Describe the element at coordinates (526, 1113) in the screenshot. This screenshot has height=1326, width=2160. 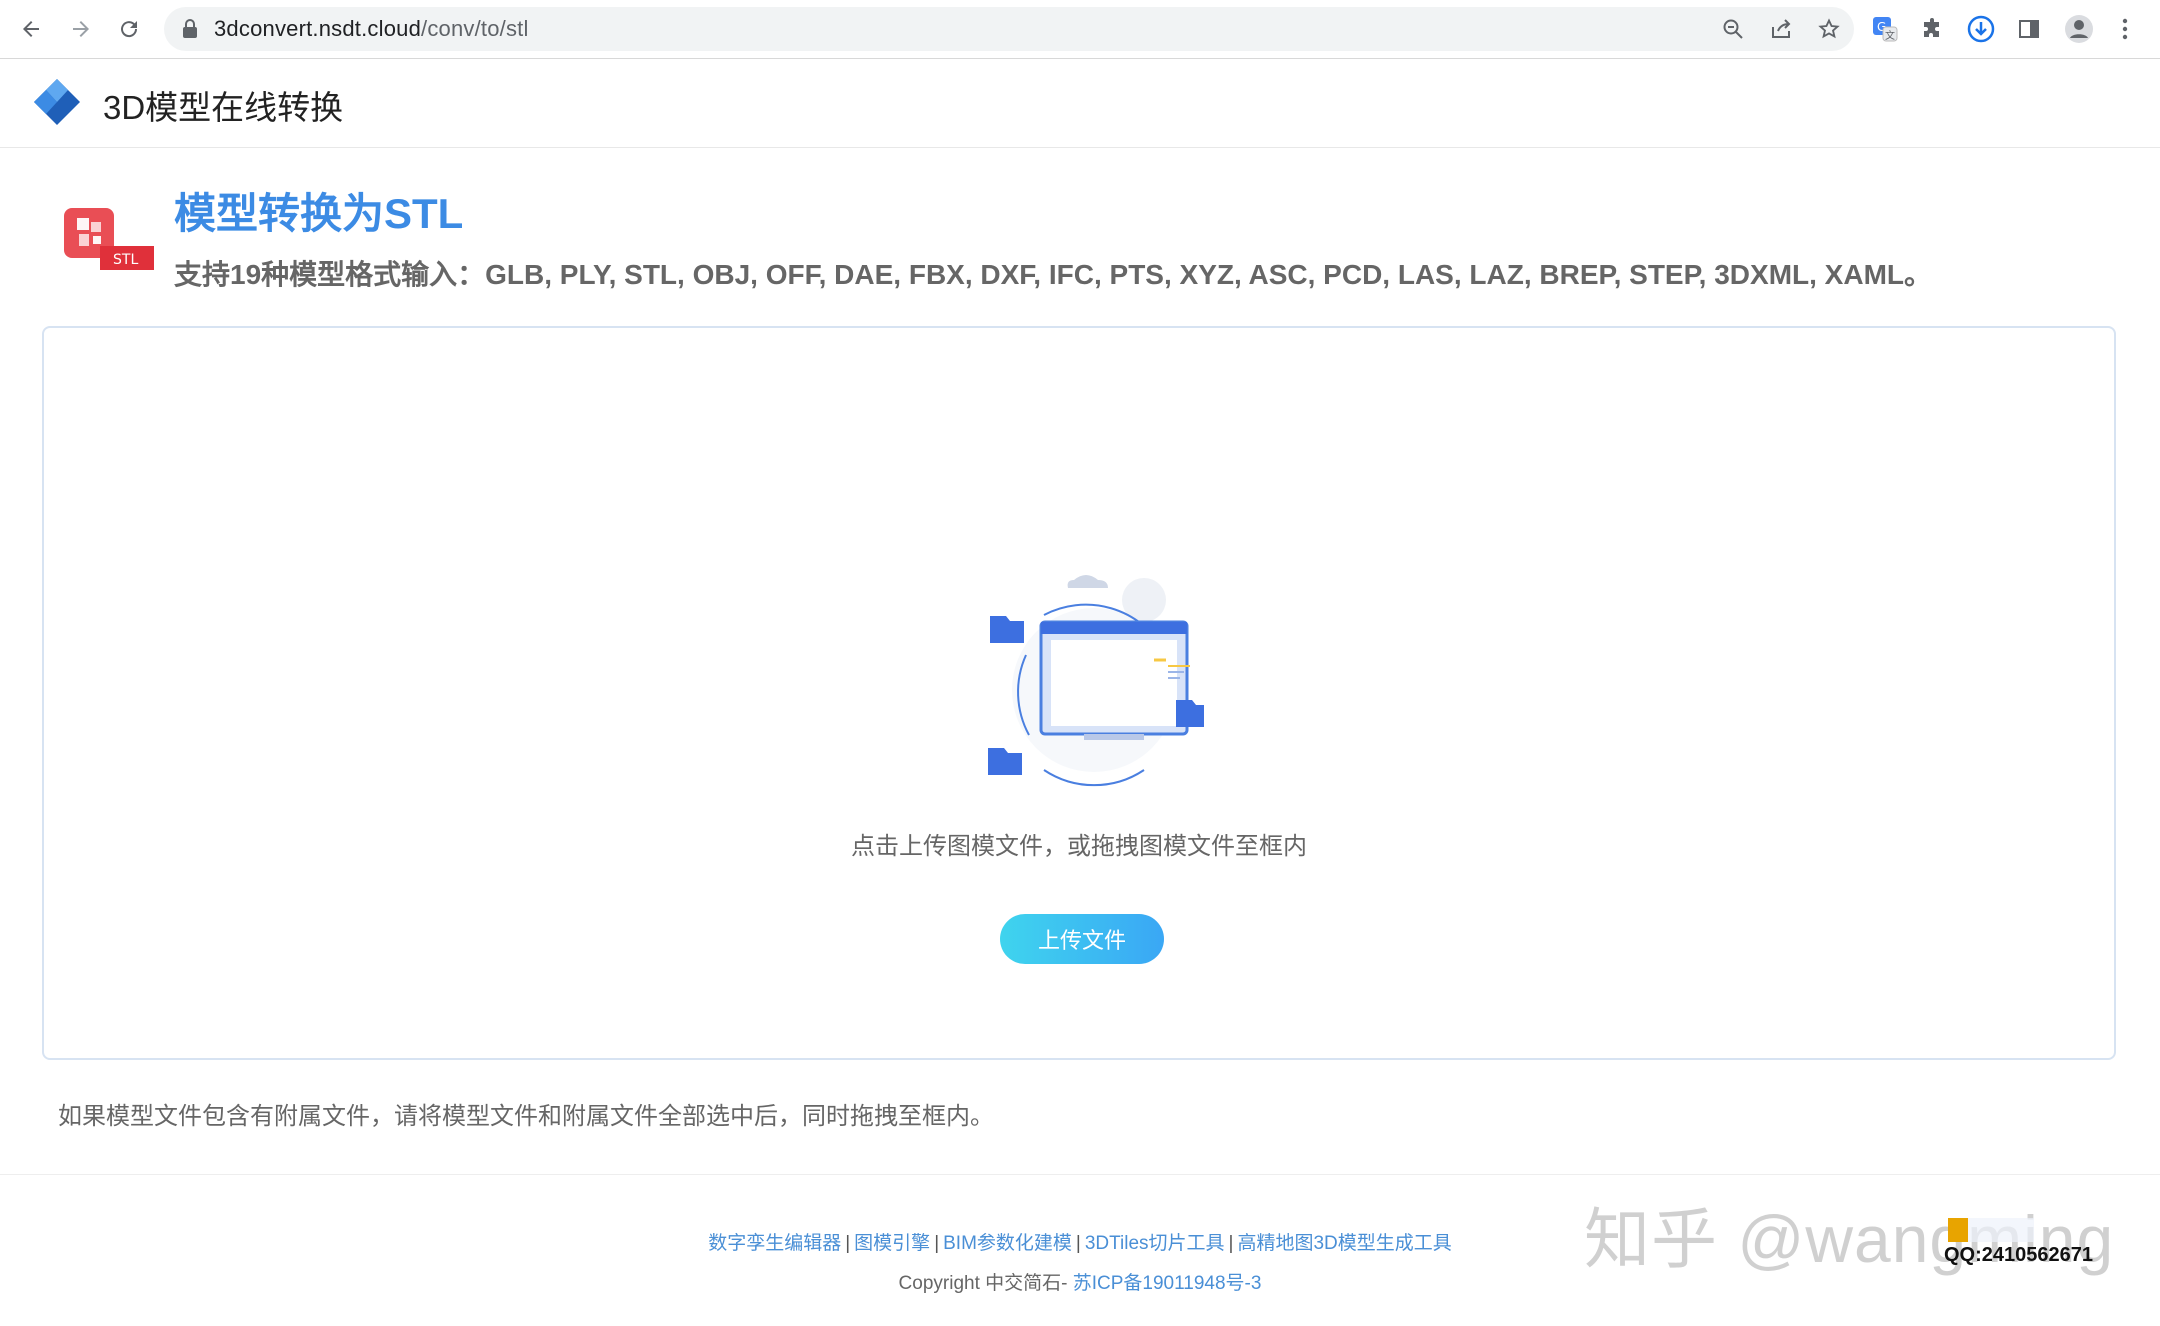
I see `attachment-note: 如果模型文件包含有附属文件，请将模型文件和附属文件全部选中后，同时拖拽至框内。` at that location.